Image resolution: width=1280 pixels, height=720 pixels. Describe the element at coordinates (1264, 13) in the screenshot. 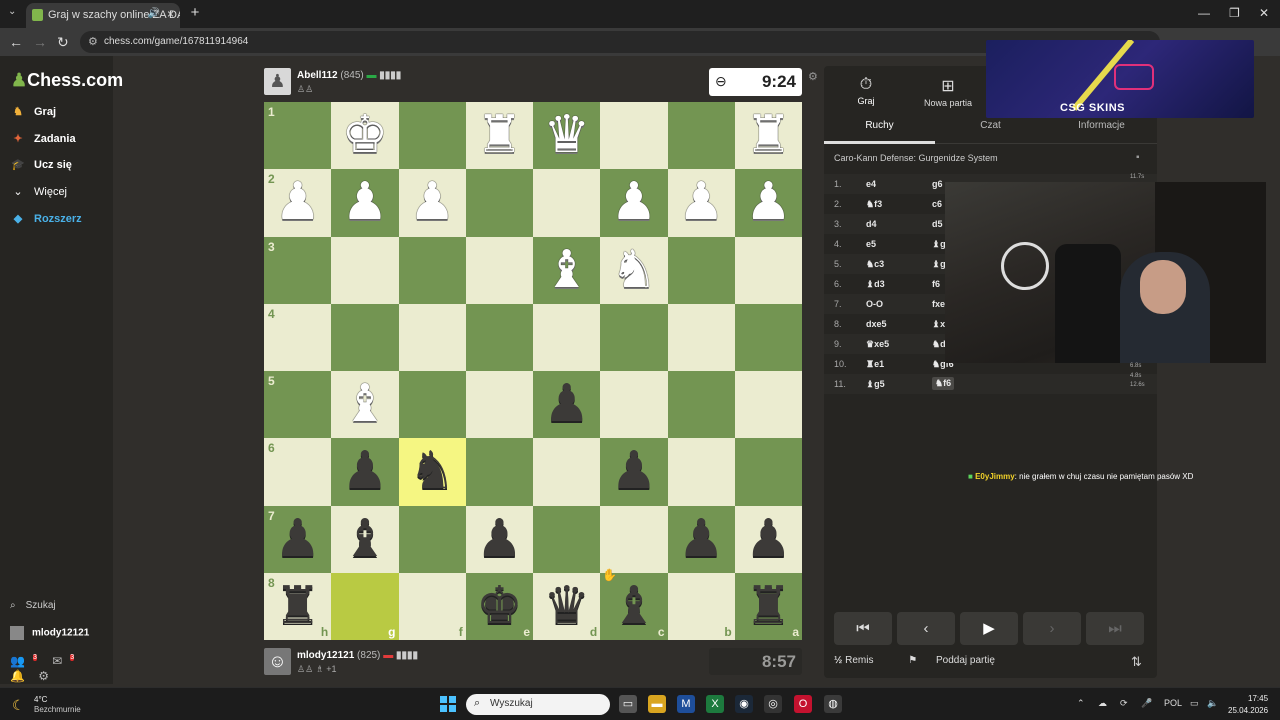

I see `close-window-icon: ✕` at that location.